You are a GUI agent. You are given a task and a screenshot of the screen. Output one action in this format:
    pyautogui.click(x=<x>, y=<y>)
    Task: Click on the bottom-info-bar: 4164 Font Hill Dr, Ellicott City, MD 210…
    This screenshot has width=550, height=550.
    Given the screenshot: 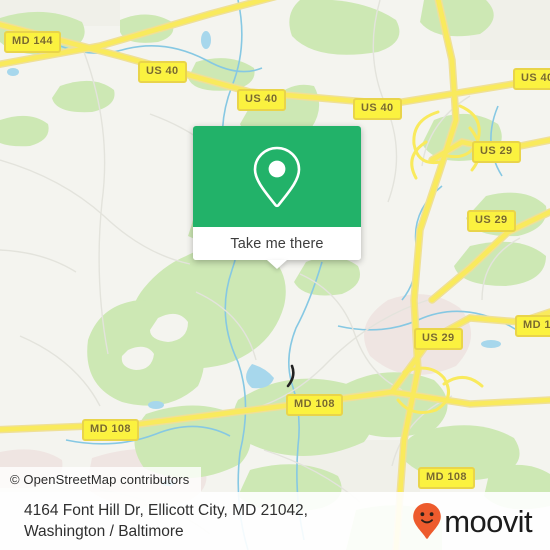 What is the action you would take?
    pyautogui.click(x=275, y=521)
    